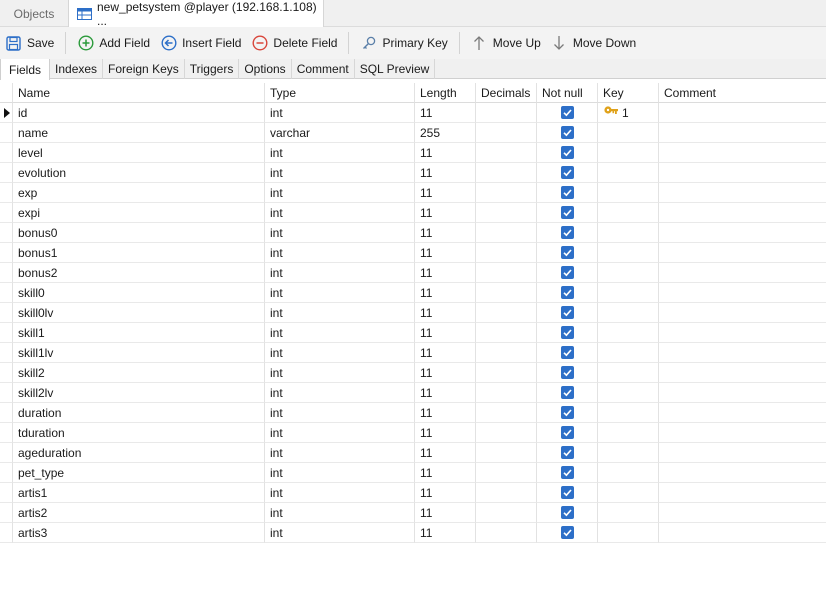  Describe the element at coordinates (628, 93) in the screenshot. I see `column-header-key: Key` at that location.